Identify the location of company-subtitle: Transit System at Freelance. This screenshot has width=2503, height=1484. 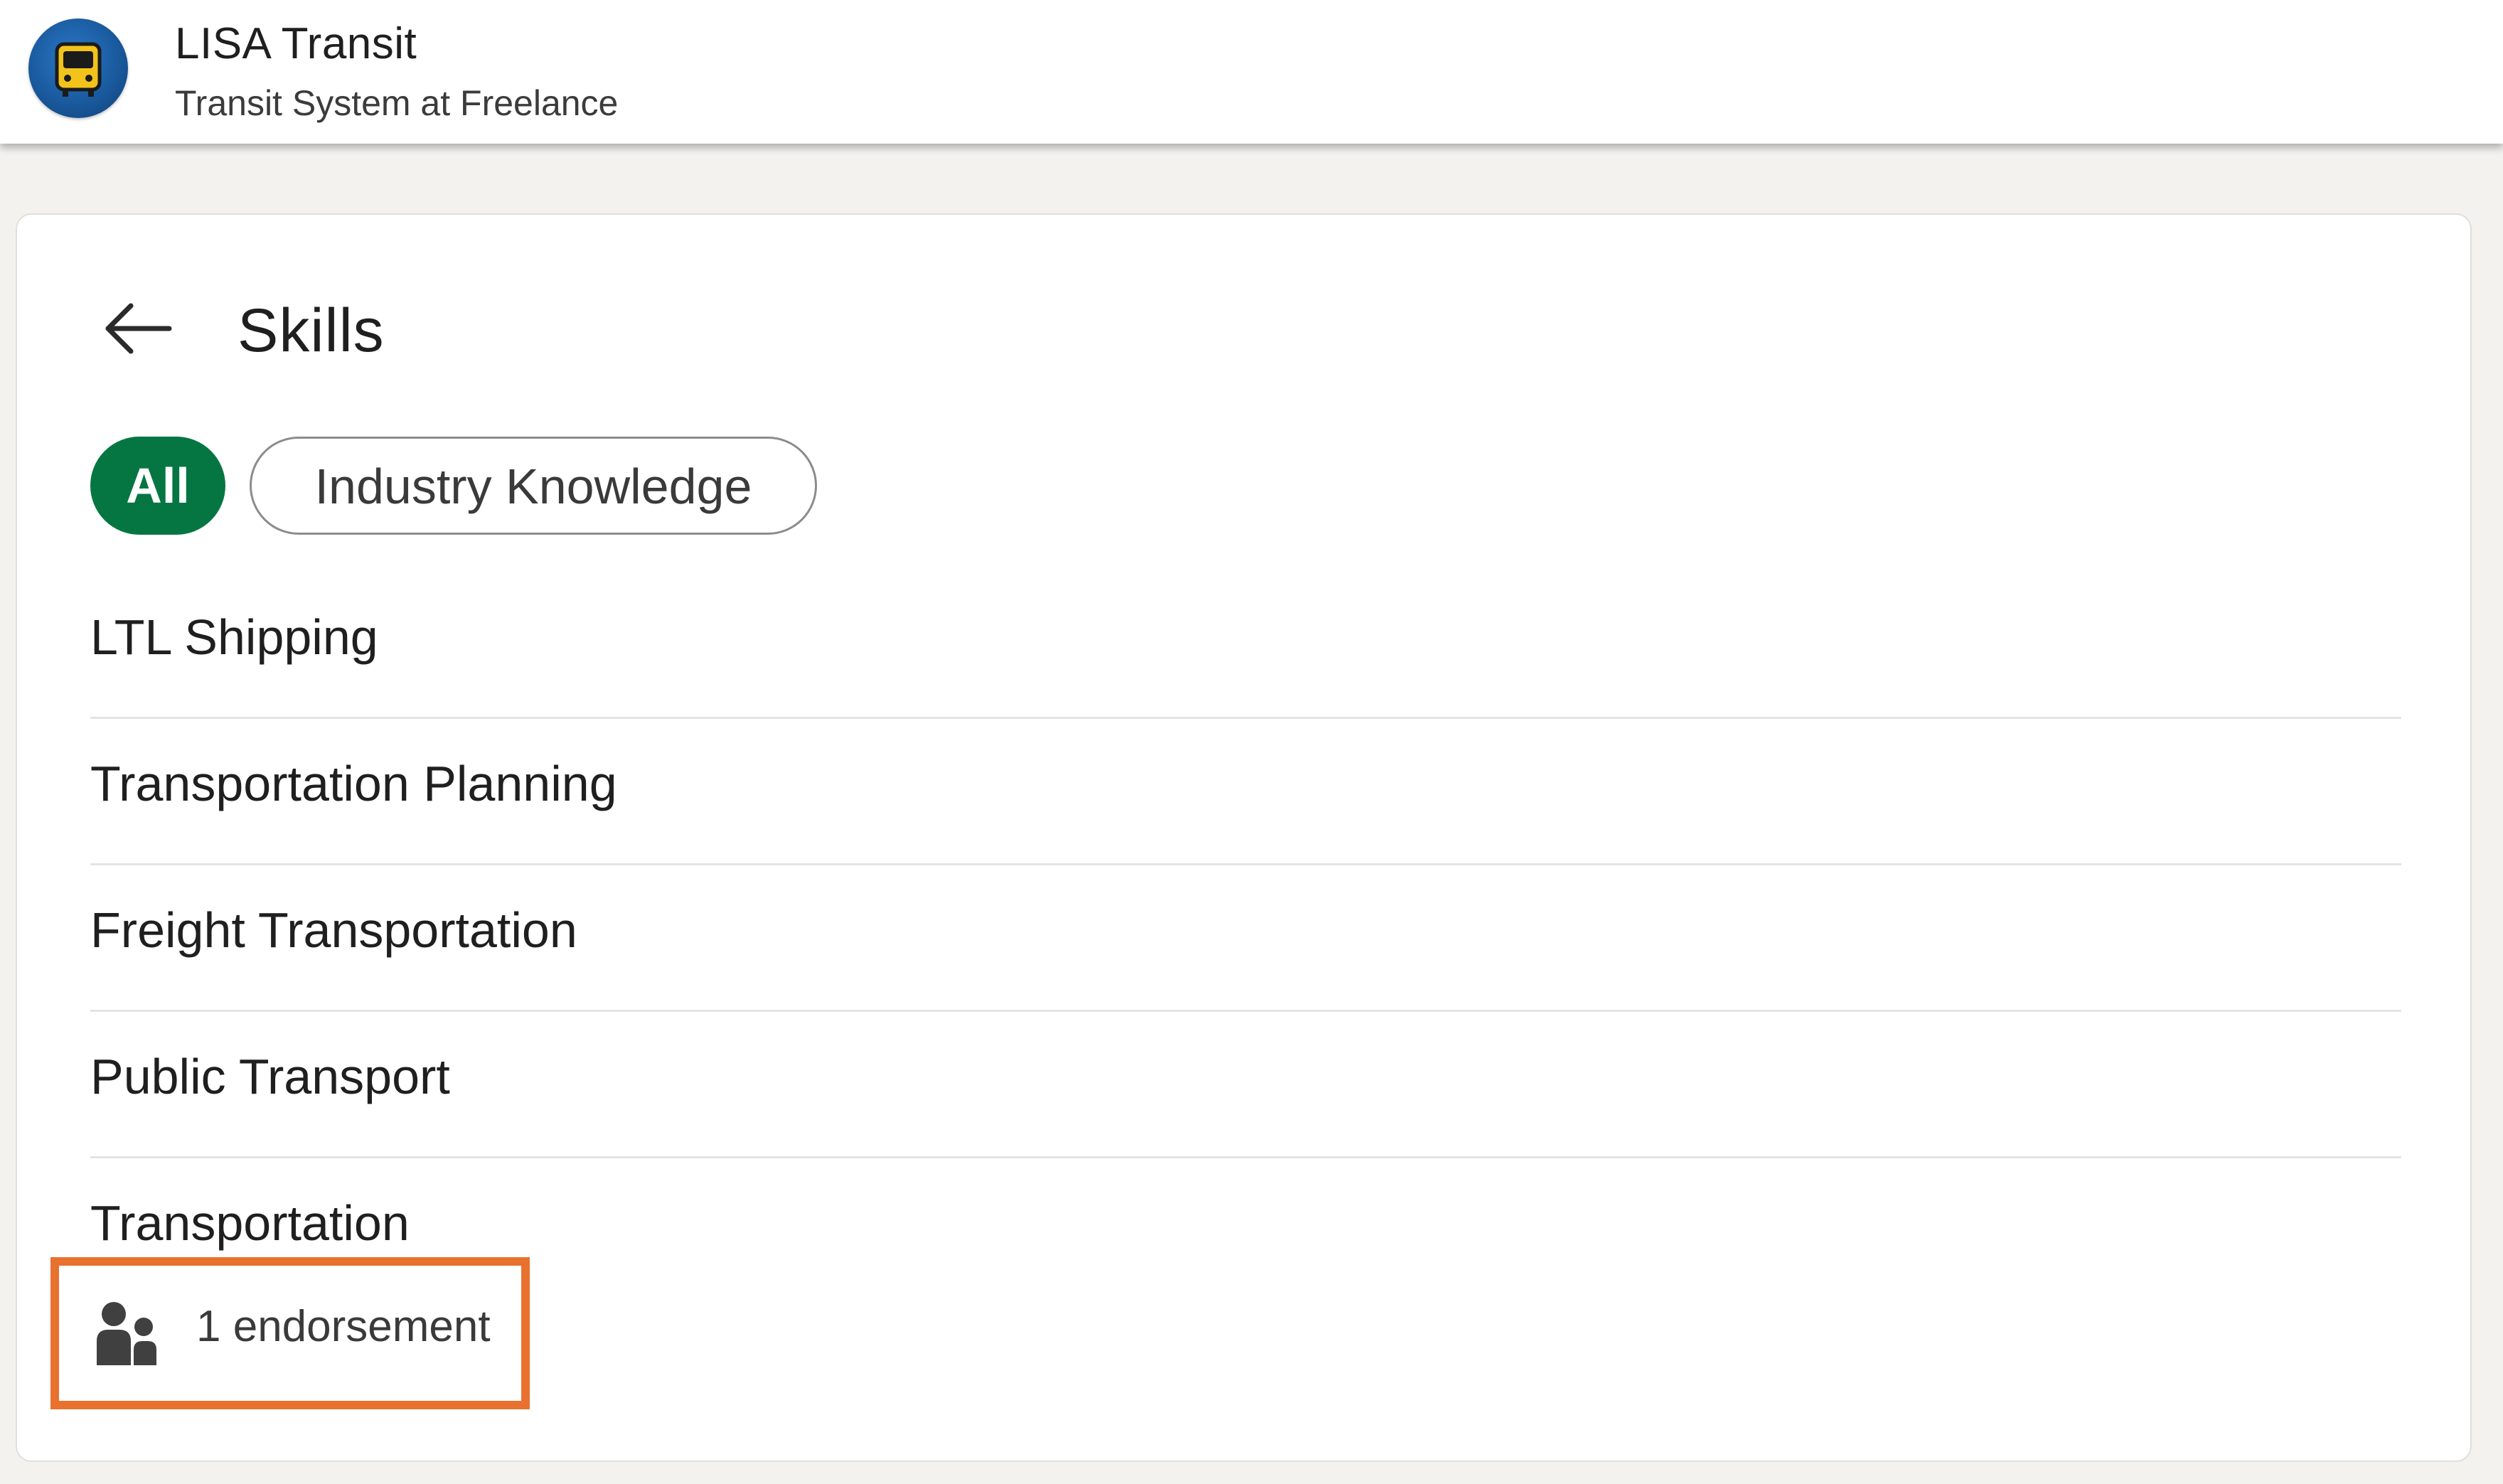
(397, 103).